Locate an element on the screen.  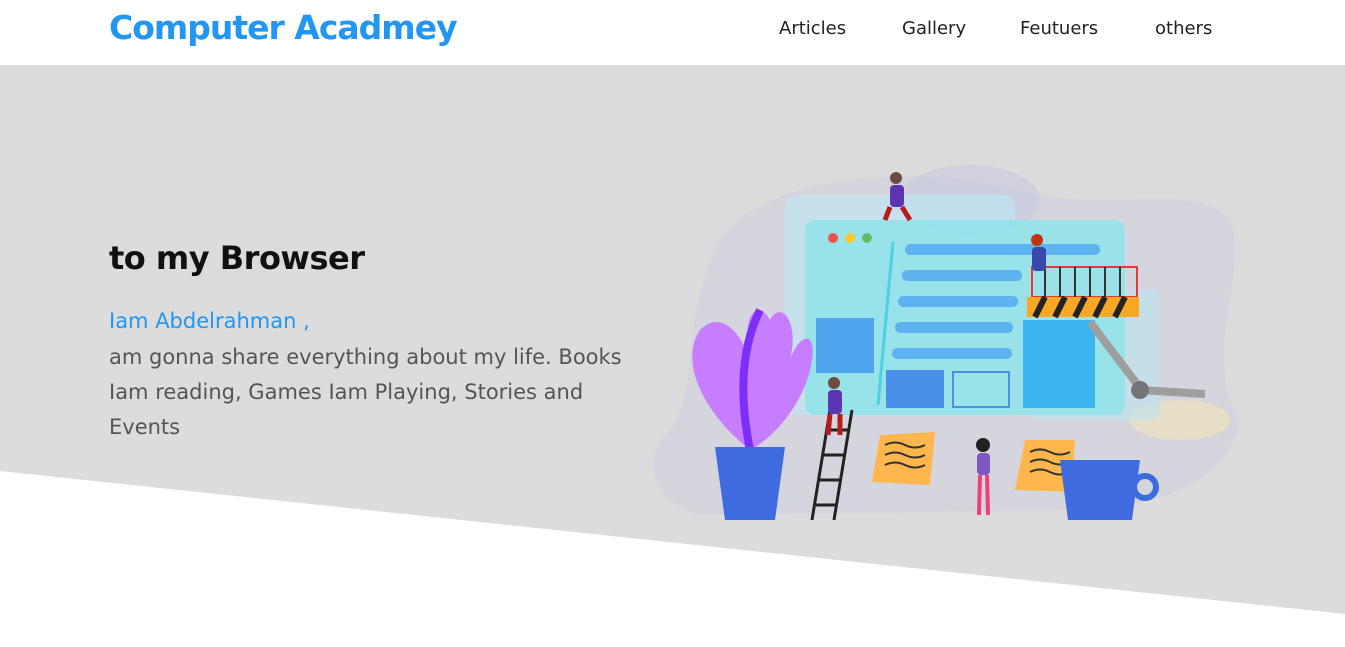
main-nav: Articles Gallery Feutuers others is located at coordinates (672, 31).